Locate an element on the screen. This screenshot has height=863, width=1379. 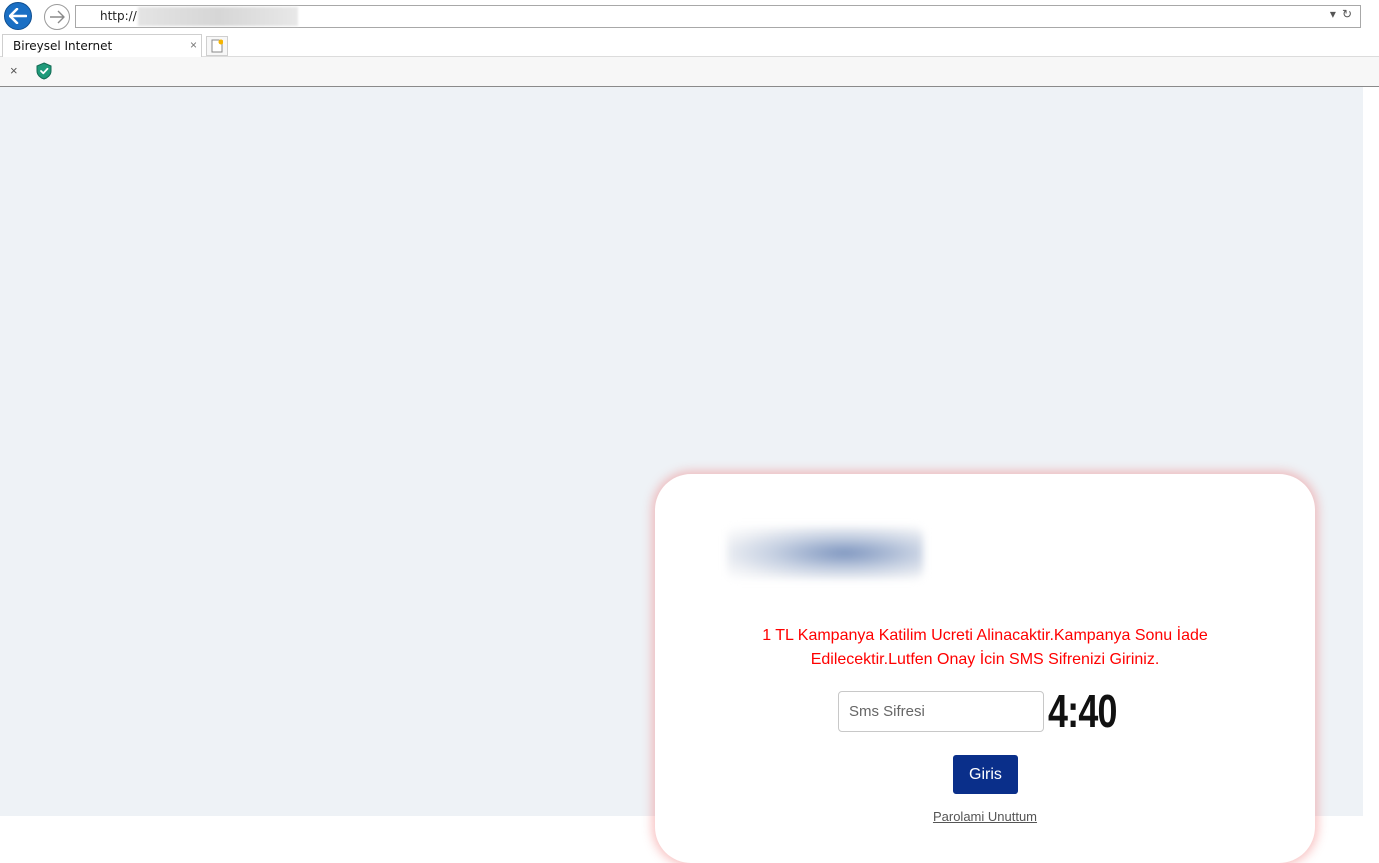
new-tab-icon is located at coordinates (217, 46).